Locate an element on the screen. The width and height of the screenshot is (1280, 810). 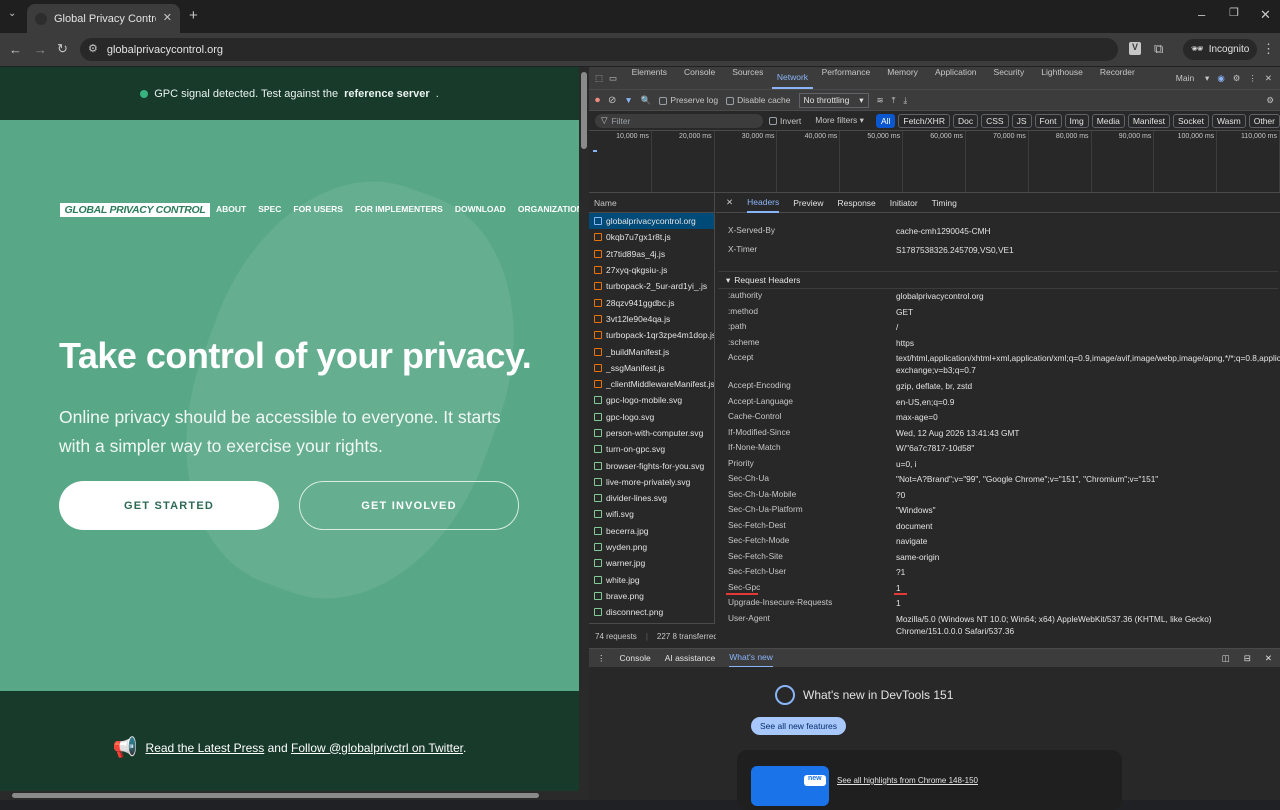
filter-funnel-icon: ▼ is located at coordinates (628, 100).